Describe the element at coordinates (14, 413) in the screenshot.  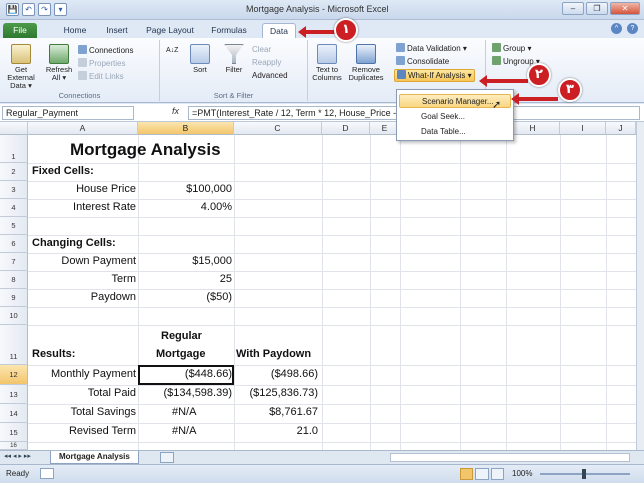
I see `row-header-14: 14` at that location.